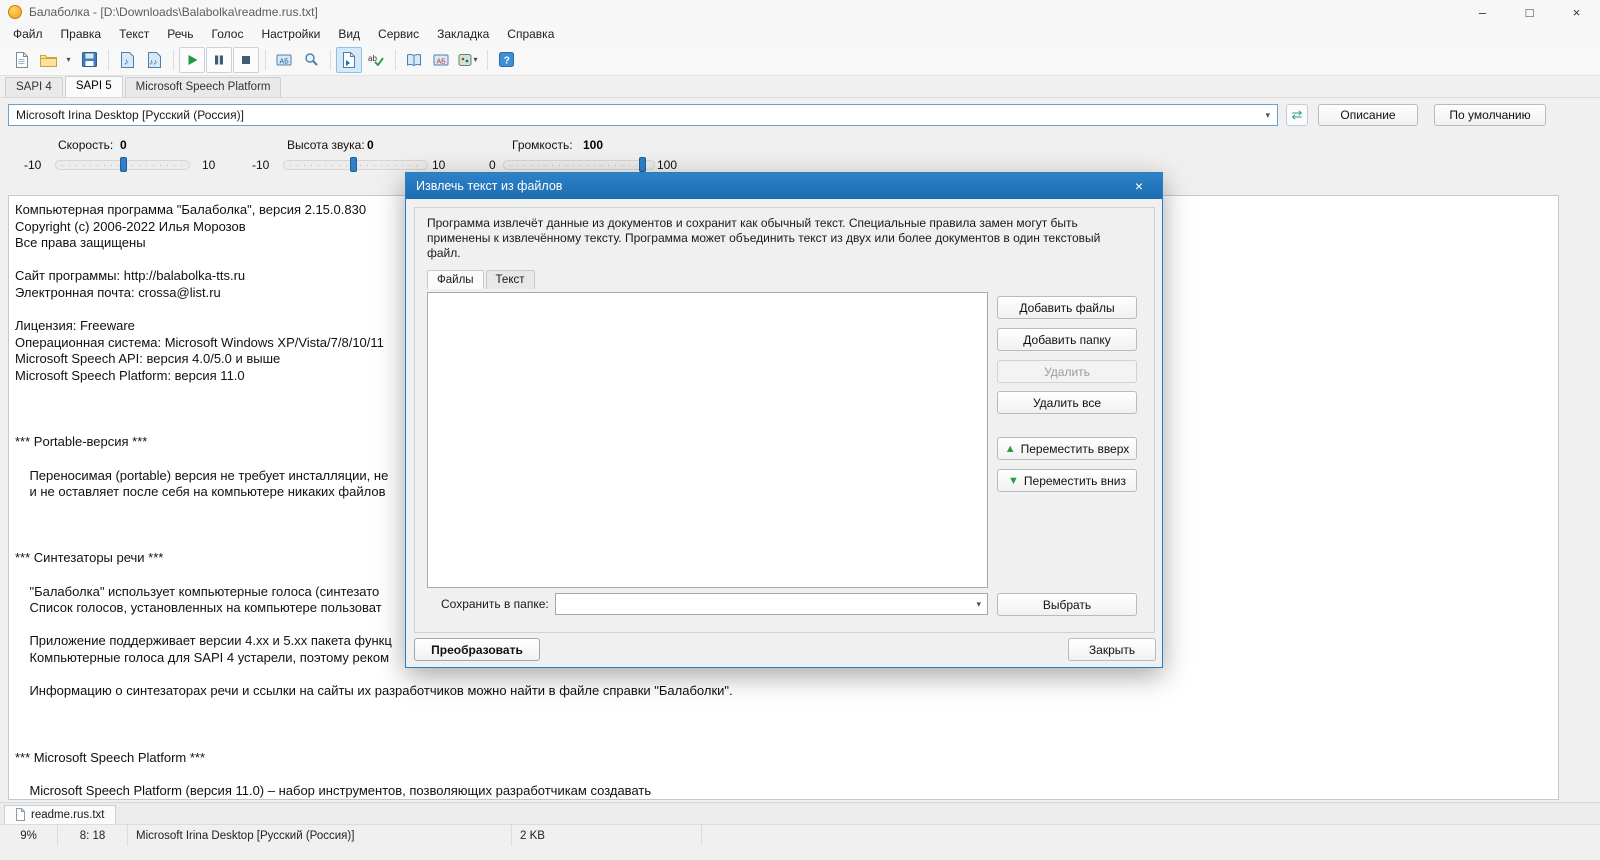 Image resolution: width=1600 pixels, height=860 pixels. I want to click on speed-slider-thumb, so click(123, 164).